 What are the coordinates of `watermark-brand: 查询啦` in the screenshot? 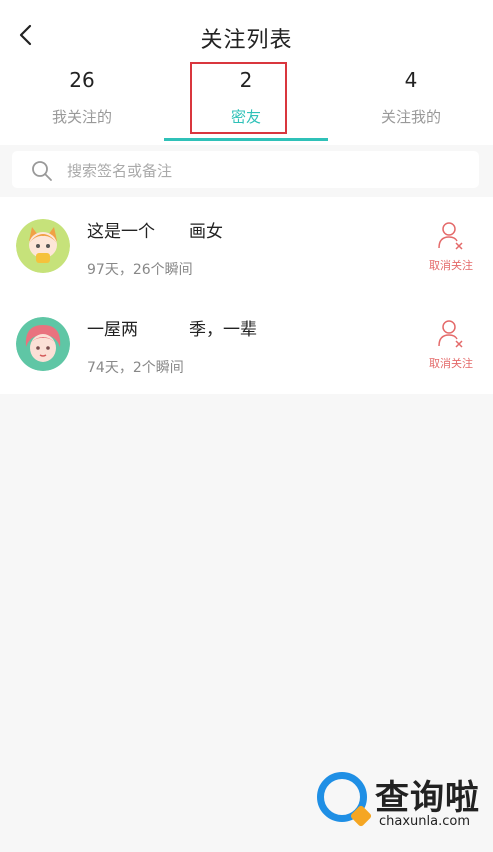 It's located at (427, 798).